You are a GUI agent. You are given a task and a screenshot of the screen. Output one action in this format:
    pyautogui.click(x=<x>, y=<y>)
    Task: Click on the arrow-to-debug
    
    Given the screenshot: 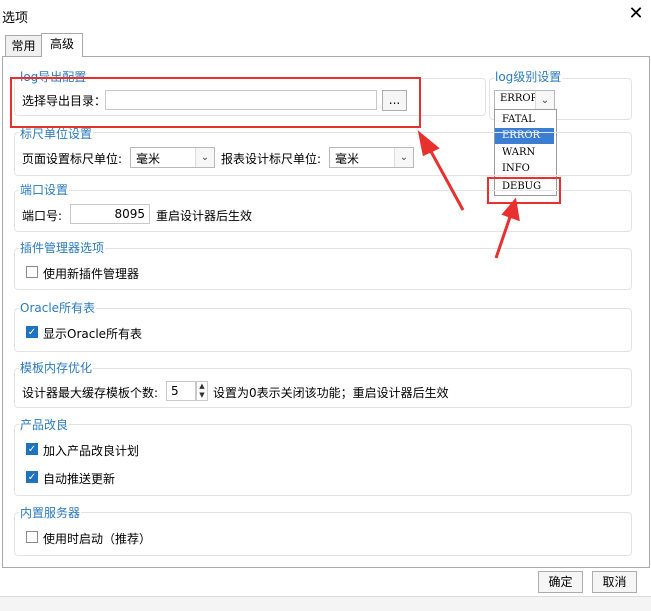 What is the action you would take?
    pyautogui.click(x=507, y=228)
    